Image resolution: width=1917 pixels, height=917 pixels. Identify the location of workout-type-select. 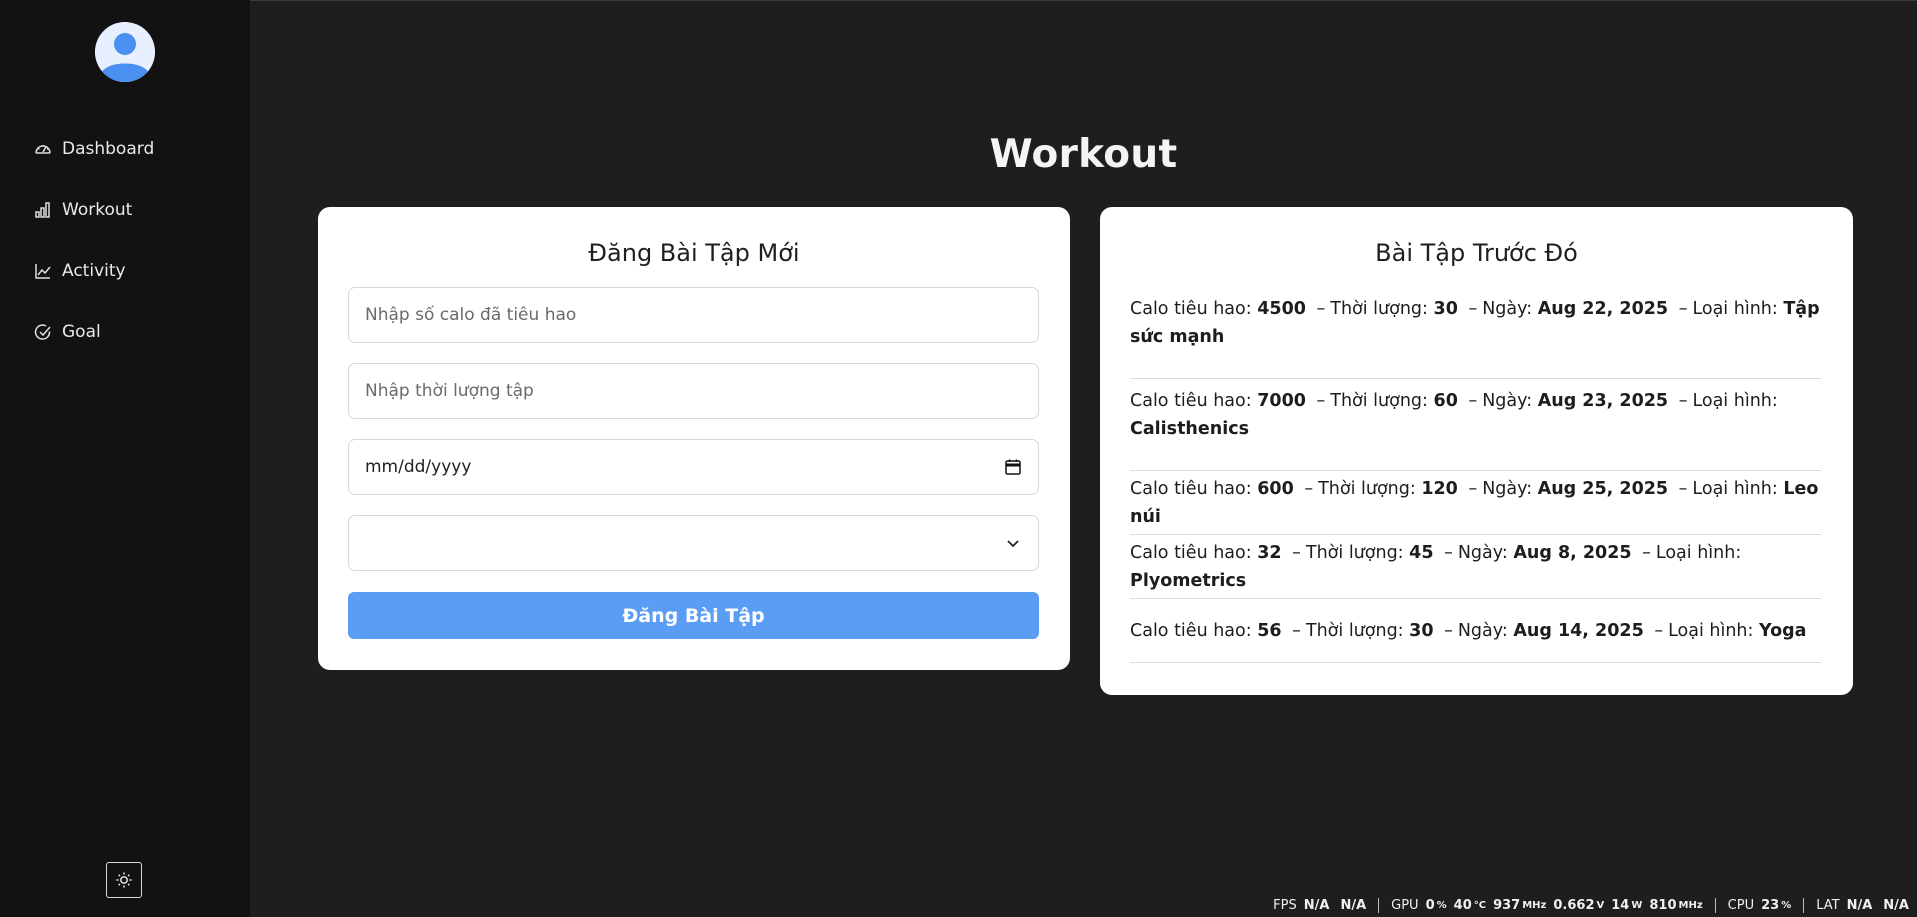
(693, 543).